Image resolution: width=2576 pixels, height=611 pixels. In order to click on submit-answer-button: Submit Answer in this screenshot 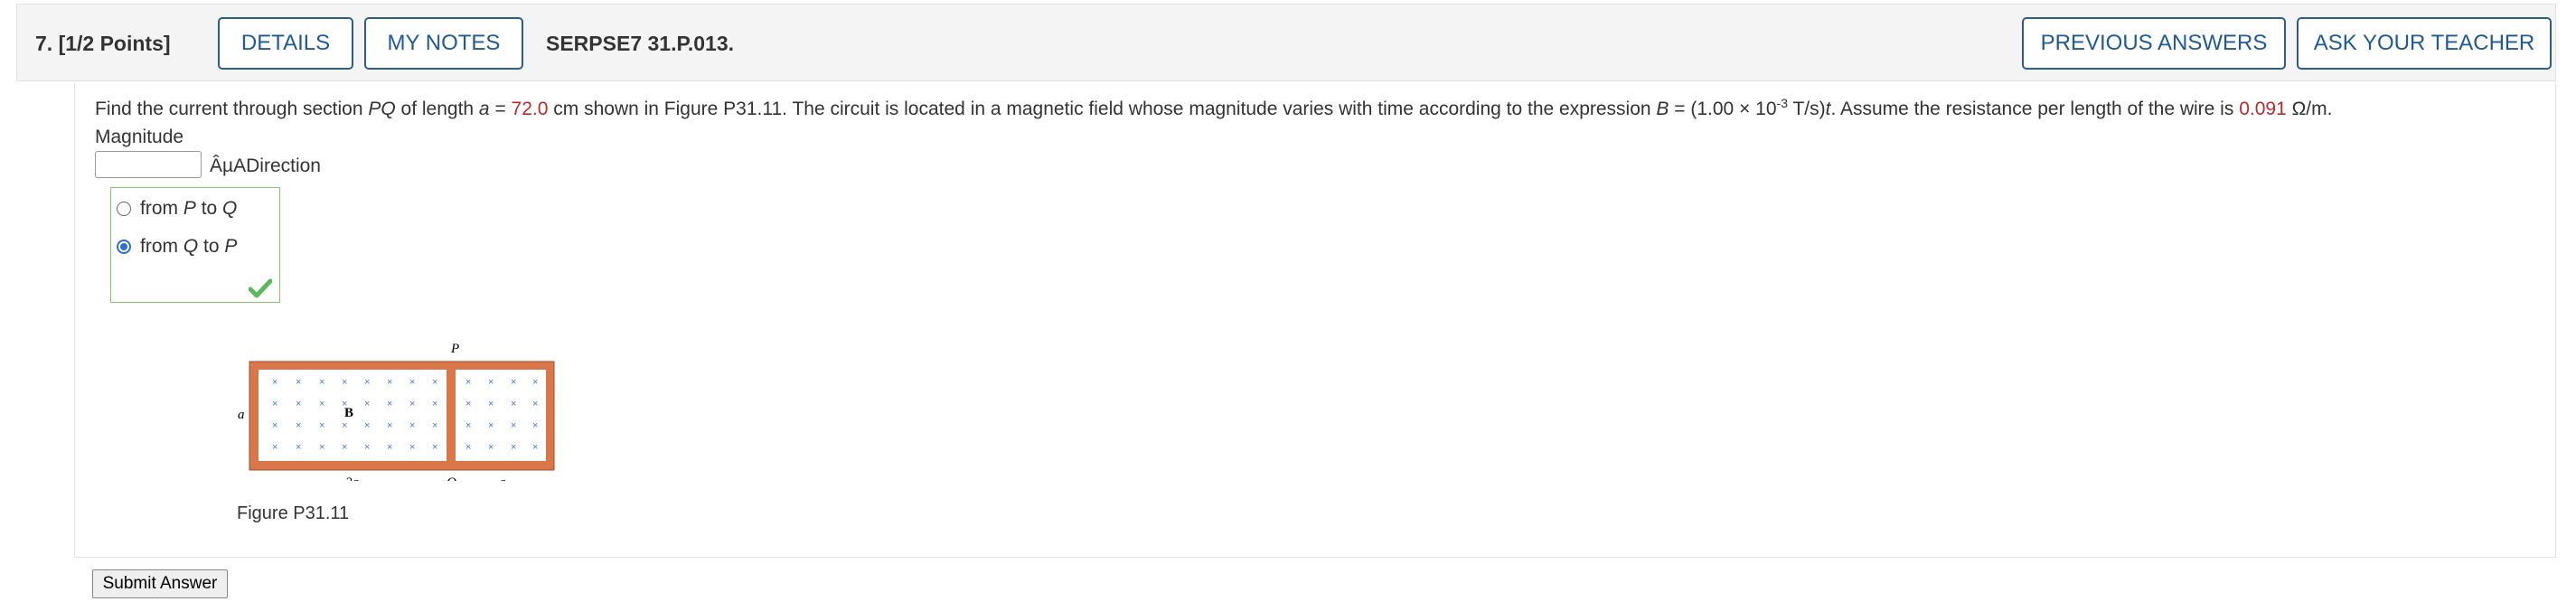, I will do `click(160, 584)`.